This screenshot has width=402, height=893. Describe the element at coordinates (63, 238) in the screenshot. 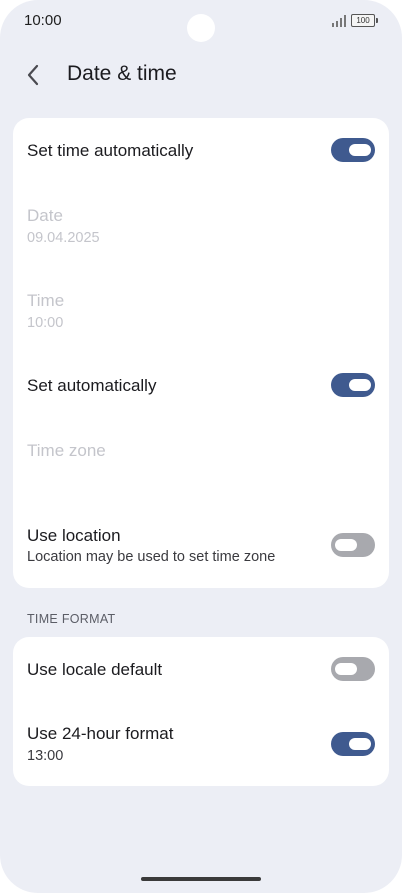

I see `date-value: 09.04.2025` at that location.